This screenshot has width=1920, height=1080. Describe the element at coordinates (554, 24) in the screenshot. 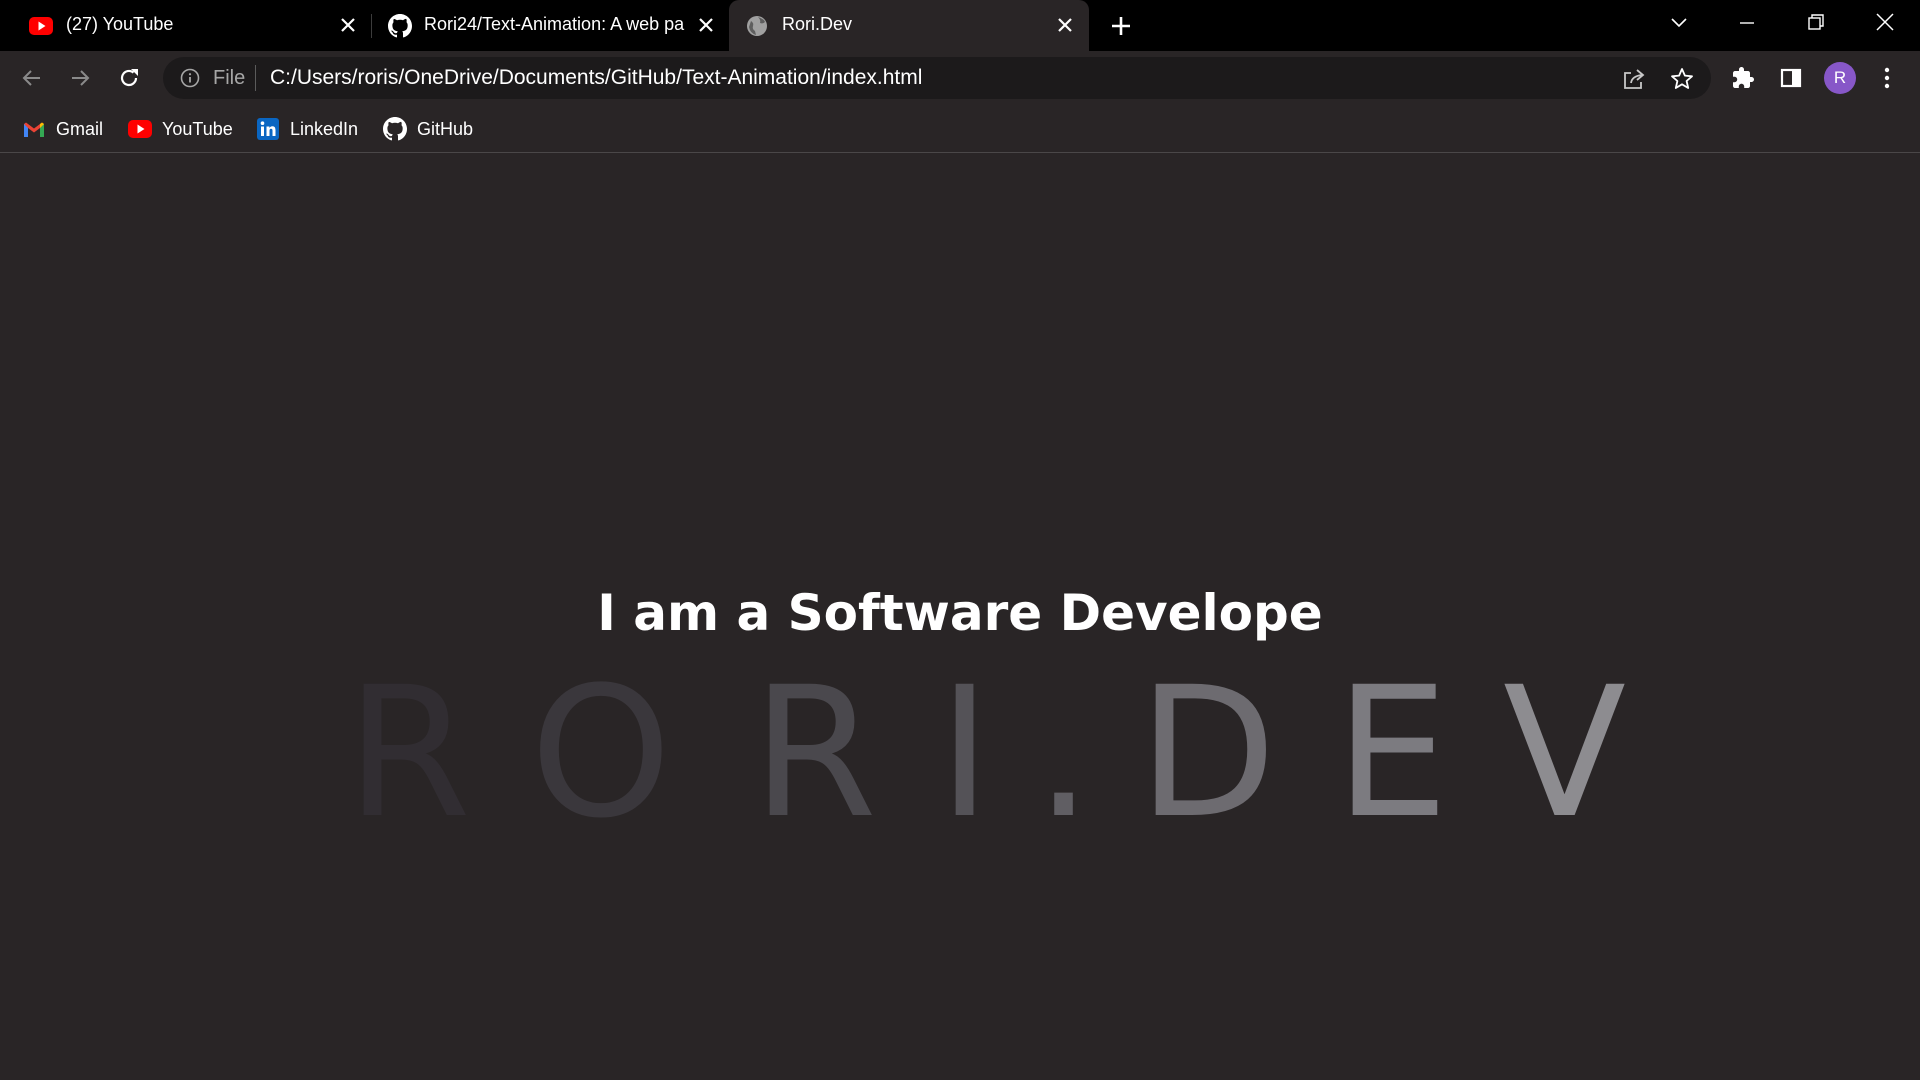

I see `tab-title: Rori24/Text-Animation: A web pa` at that location.